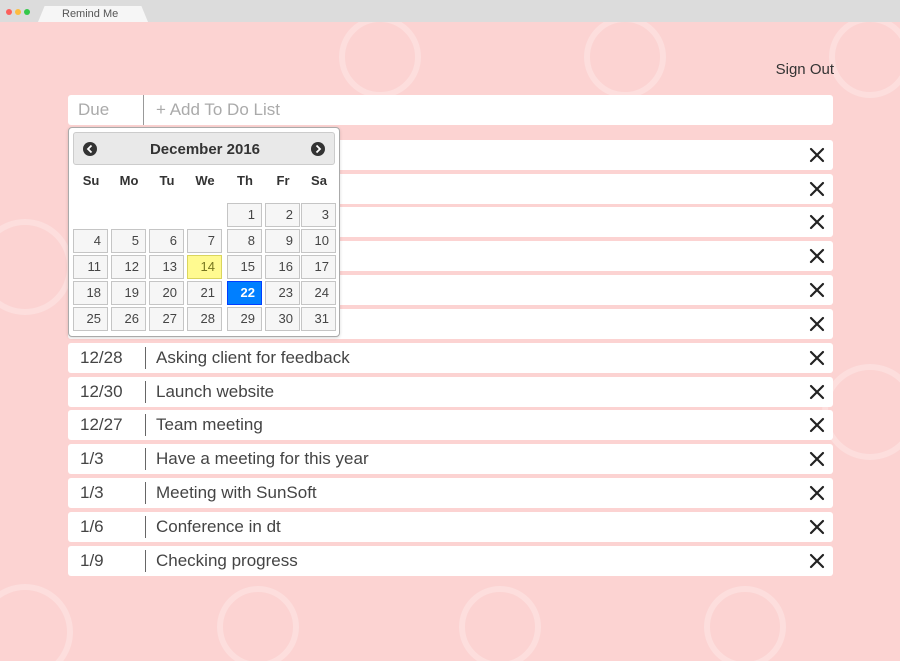  What do you see at coordinates (486, 110) in the screenshot?
I see `add-todo-input: + Add To Do List` at bounding box center [486, 110].